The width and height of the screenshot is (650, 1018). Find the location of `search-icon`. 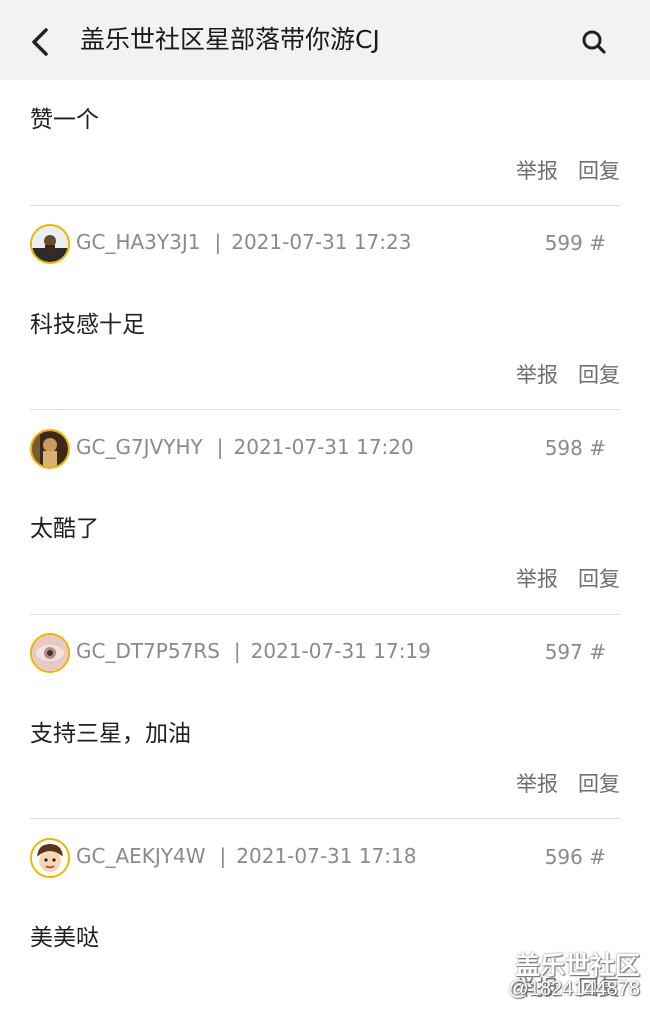

search-icon is located at coordinates (594, 42).